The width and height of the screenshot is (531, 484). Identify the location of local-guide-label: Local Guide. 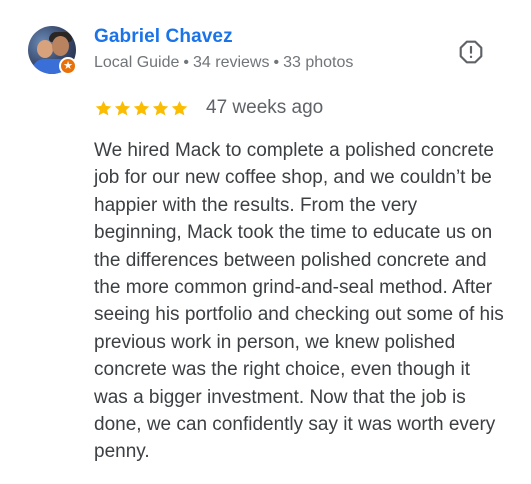
(137, 62).